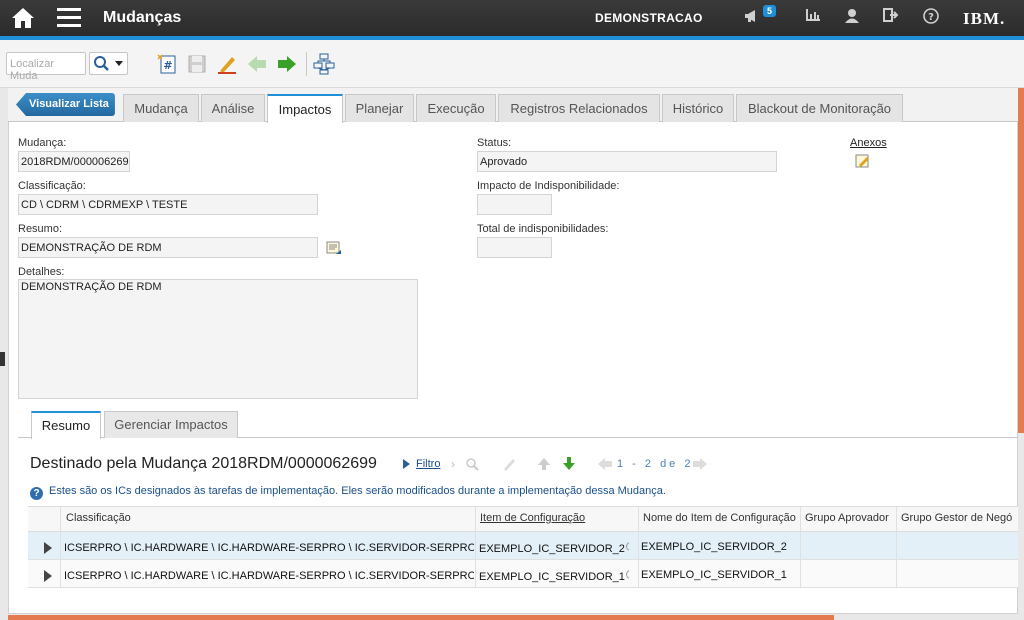 The width and height of the screenshot is (1024, 620). Describe the element at coordinates (233, 108) in the screenshot. I see `tab-analise: Análise` at that location.